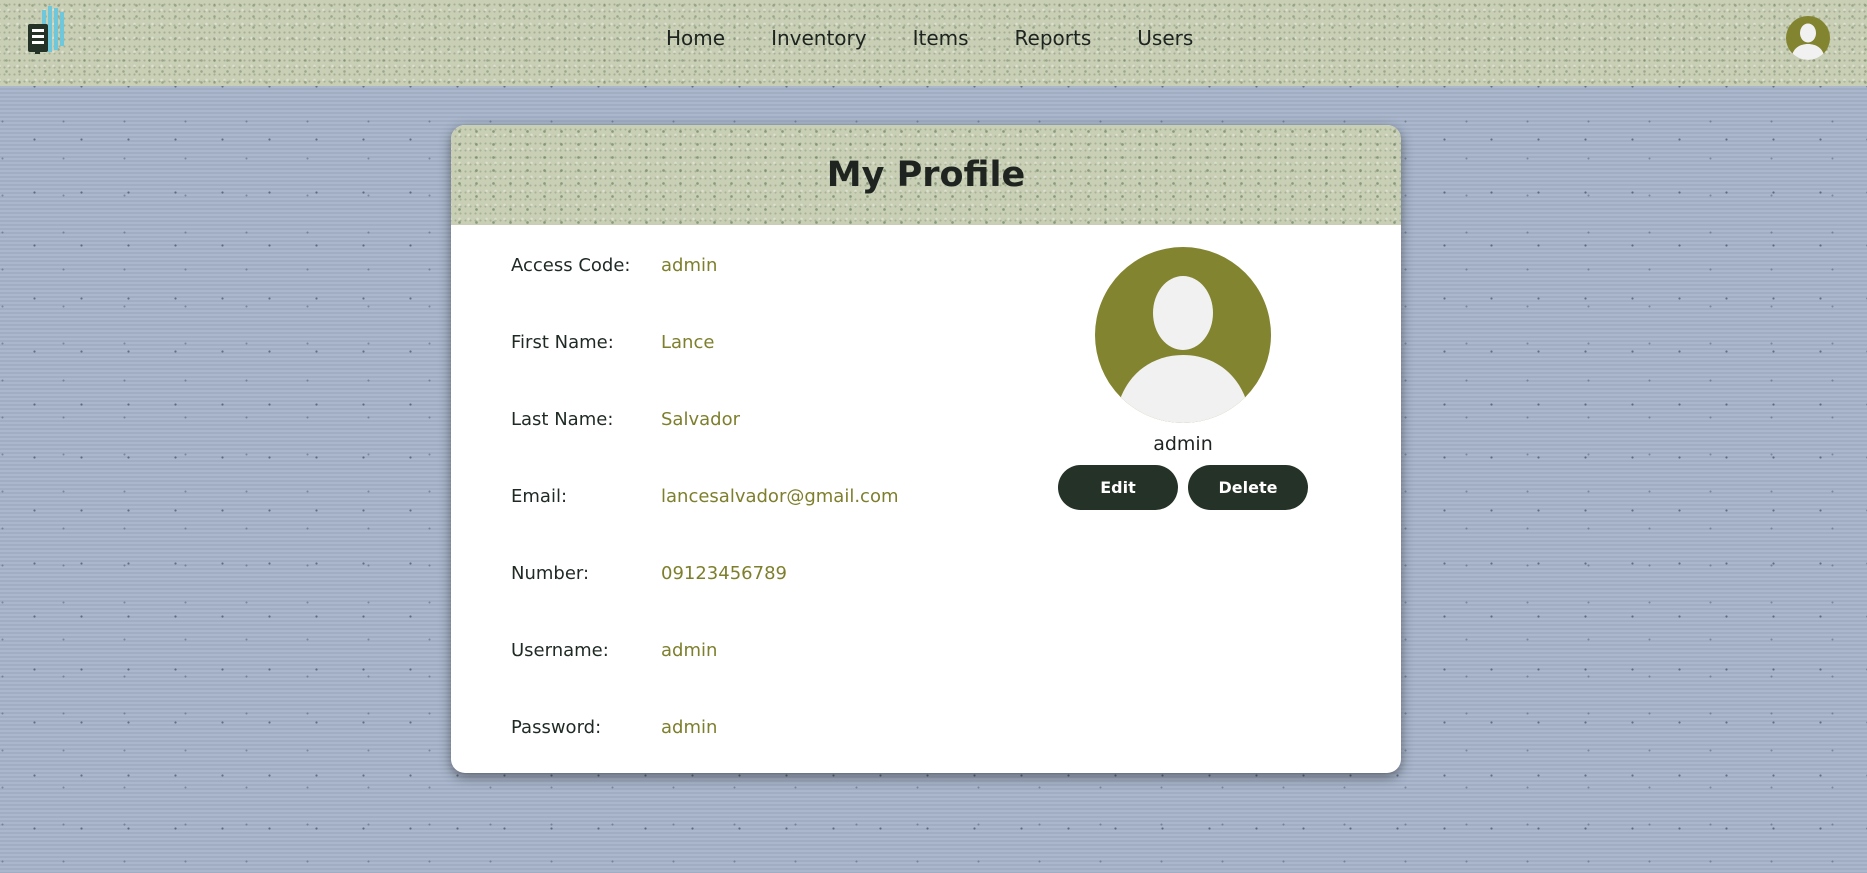 The image size is (1867, 873). I want to click on user-avatar-icon, so click(1808, 38).